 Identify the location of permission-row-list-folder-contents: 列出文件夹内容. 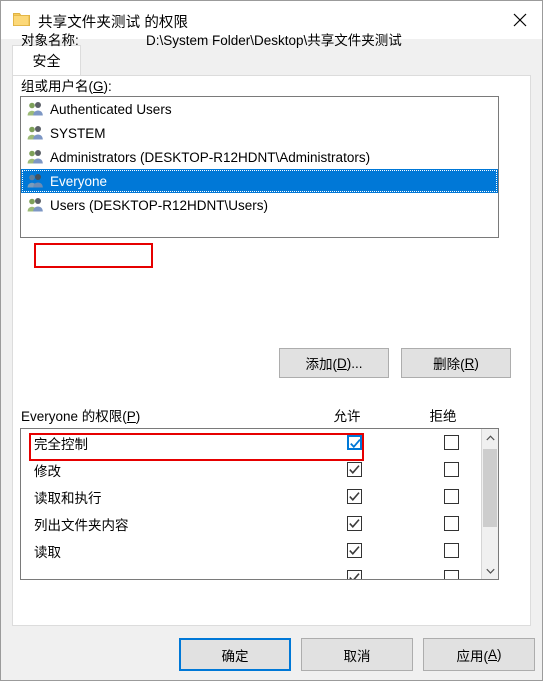
(251, 523).